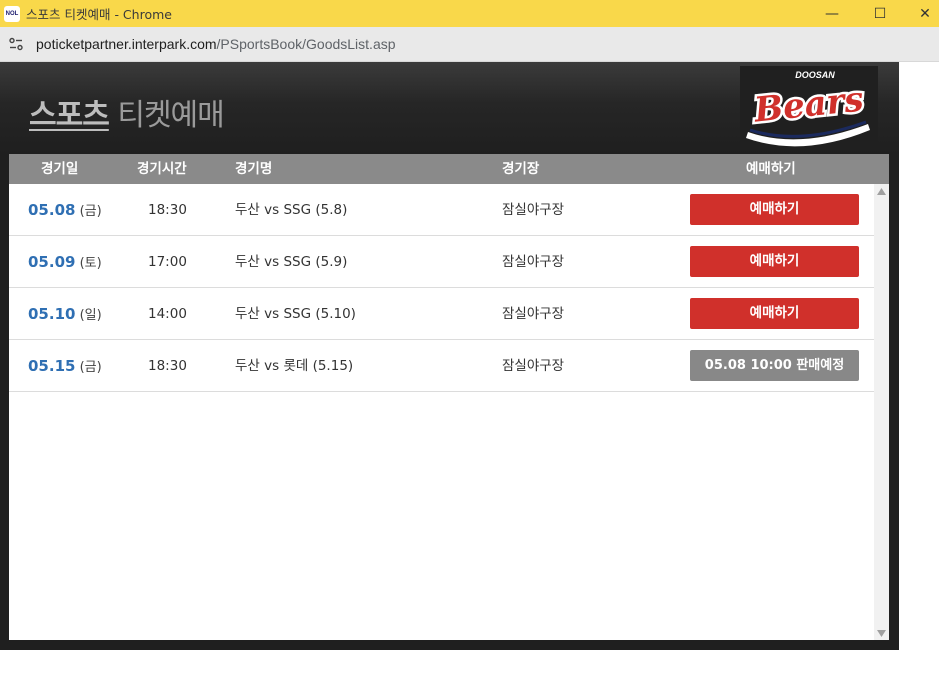 Image resolution: width=939 pixels, height=673 pixels. Describe the element at coordinates (167, 314) in the screenshot. I see `game-time: 14:00` at that location.